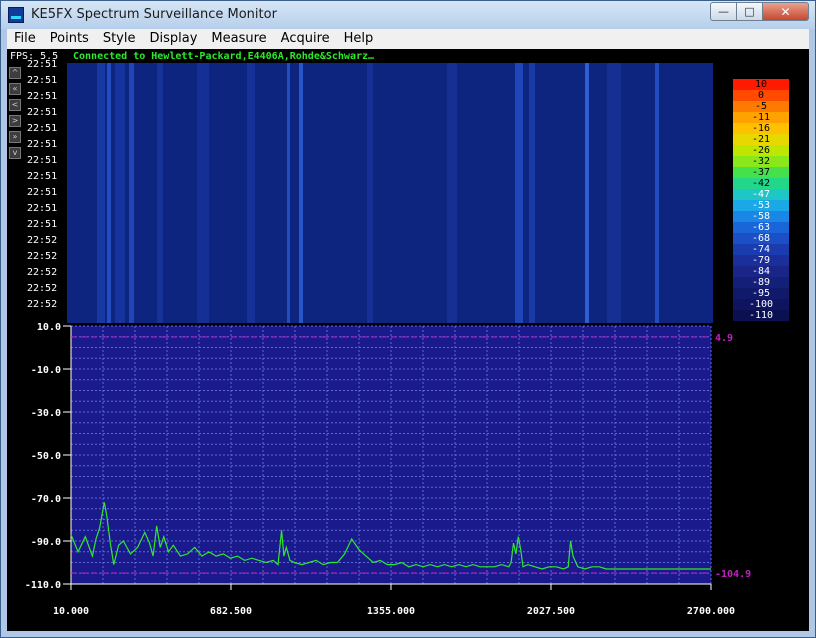  What do you see at coordinates (551, 611) in the screenshot?
I see `x-tick-label: 2027.500` at bounding box center [551, 611].